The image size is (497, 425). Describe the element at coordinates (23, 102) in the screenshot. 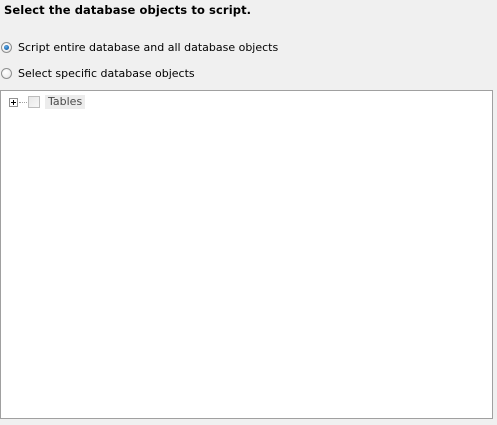

I see `tree-connector-line` at that location.